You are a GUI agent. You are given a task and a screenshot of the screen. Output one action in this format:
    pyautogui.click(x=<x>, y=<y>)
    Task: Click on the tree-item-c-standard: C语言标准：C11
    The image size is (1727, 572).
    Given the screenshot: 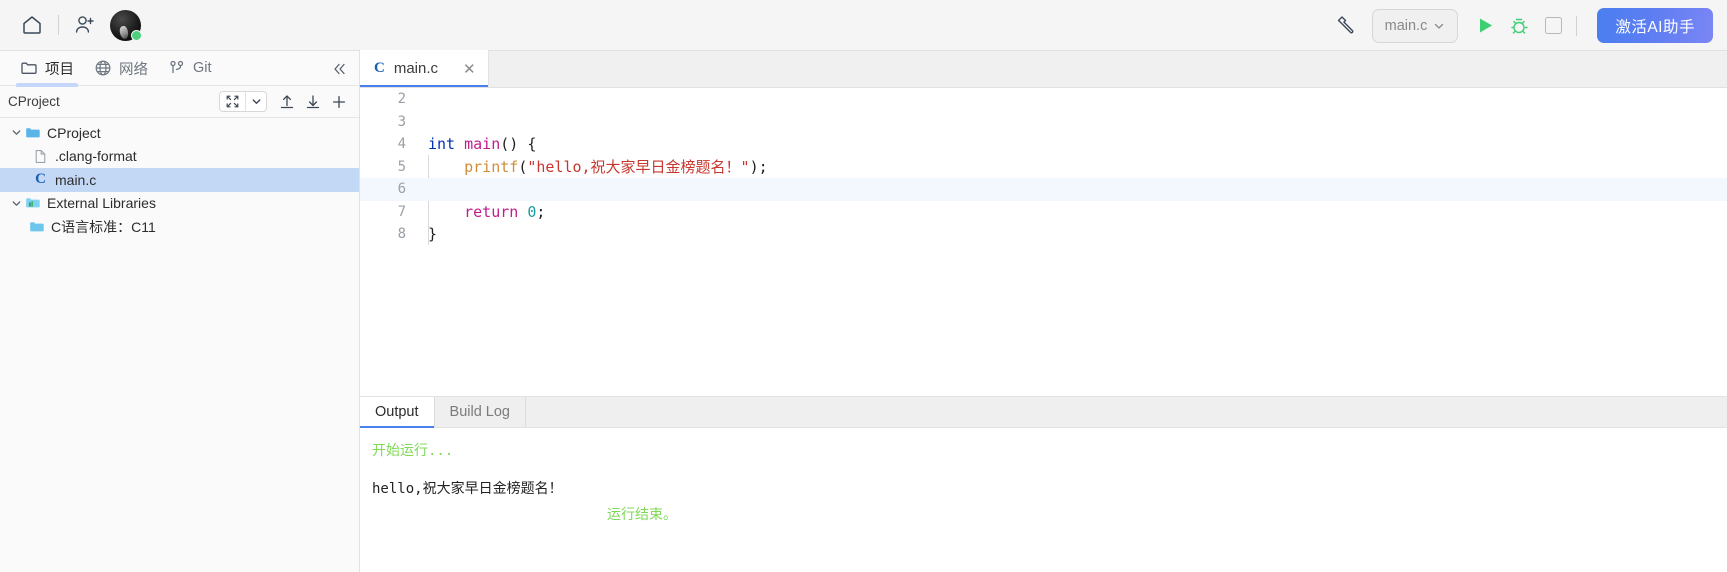 What is the action you would take?
    pyautogui.click(x=179, y=227)
    